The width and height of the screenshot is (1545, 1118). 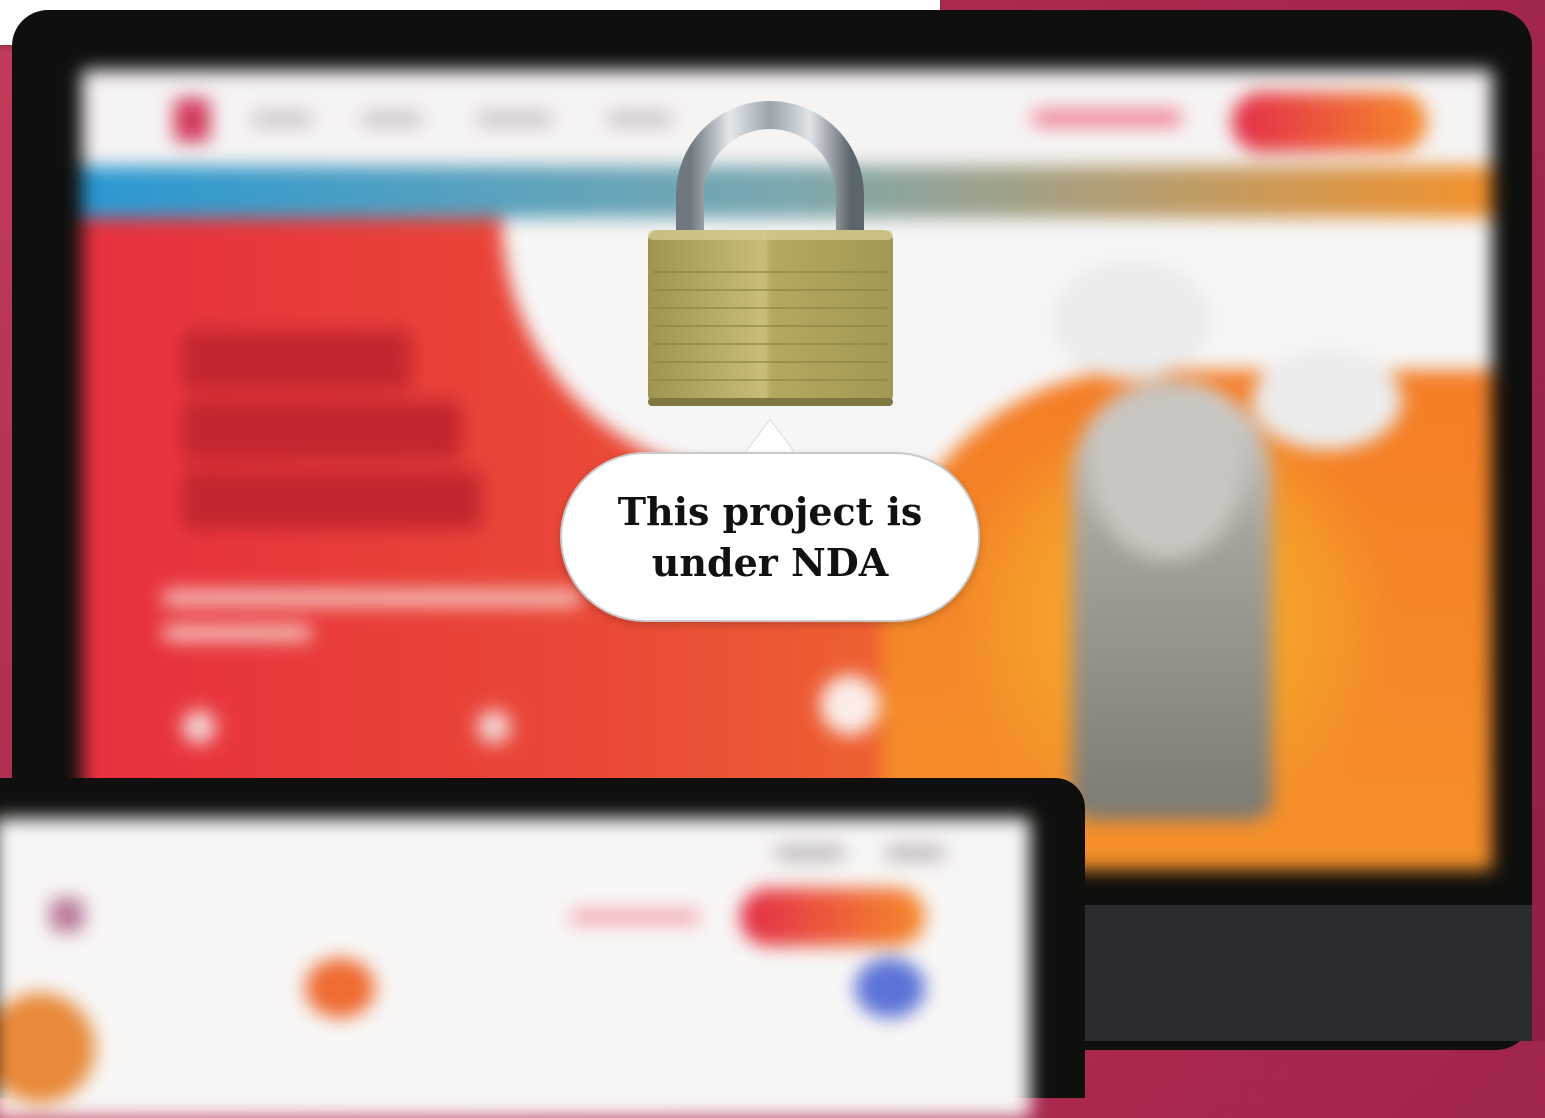 I want to click on laptop-secondary-link, so click(x=635, y=917).